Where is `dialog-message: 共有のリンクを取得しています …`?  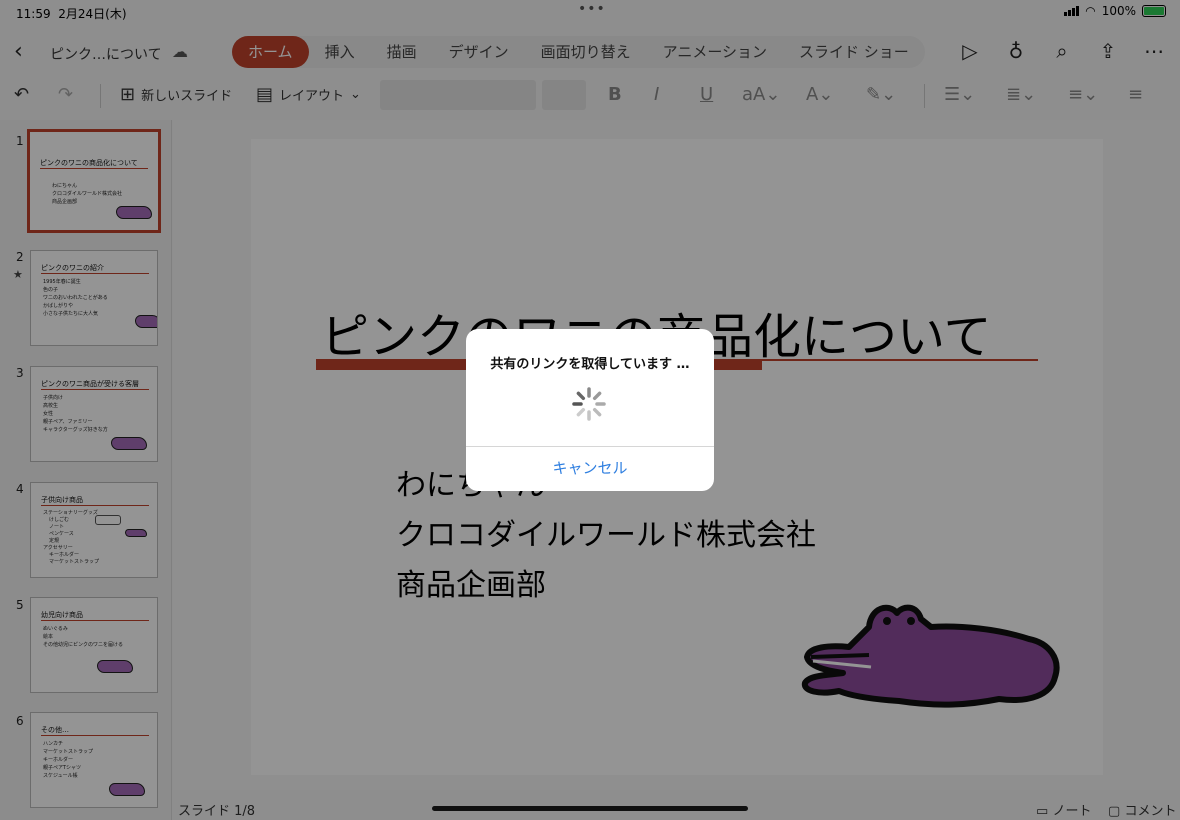
dialog-message: 共有のリンクを取得しています … is located at coordinates (590, 364).